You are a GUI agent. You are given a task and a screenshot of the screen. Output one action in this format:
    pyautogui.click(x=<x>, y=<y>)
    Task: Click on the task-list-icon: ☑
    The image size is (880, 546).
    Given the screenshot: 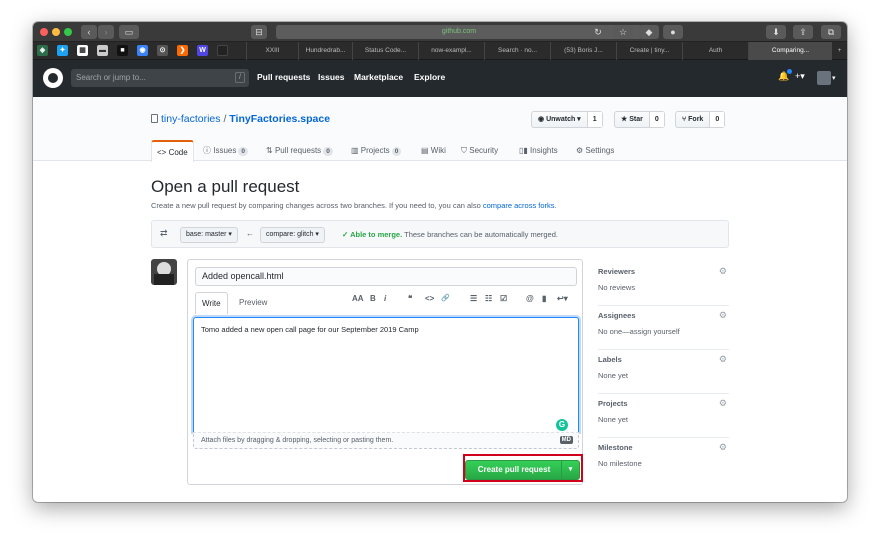 What is the action you would take?
    pyautogui.click(x=503, y=298)
    